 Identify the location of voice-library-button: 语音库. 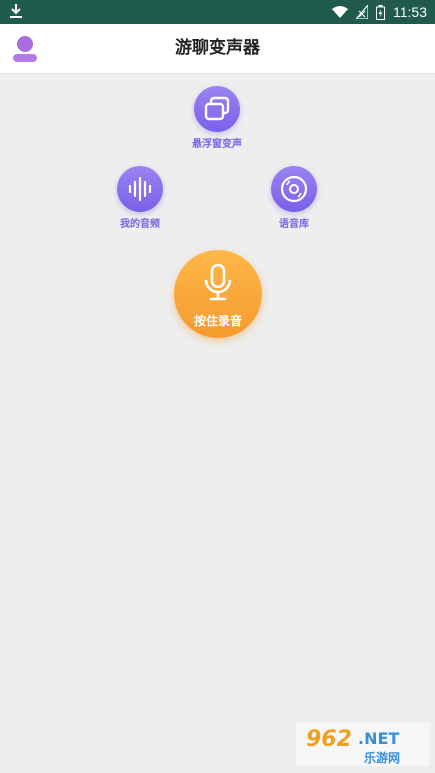
(294, 198).